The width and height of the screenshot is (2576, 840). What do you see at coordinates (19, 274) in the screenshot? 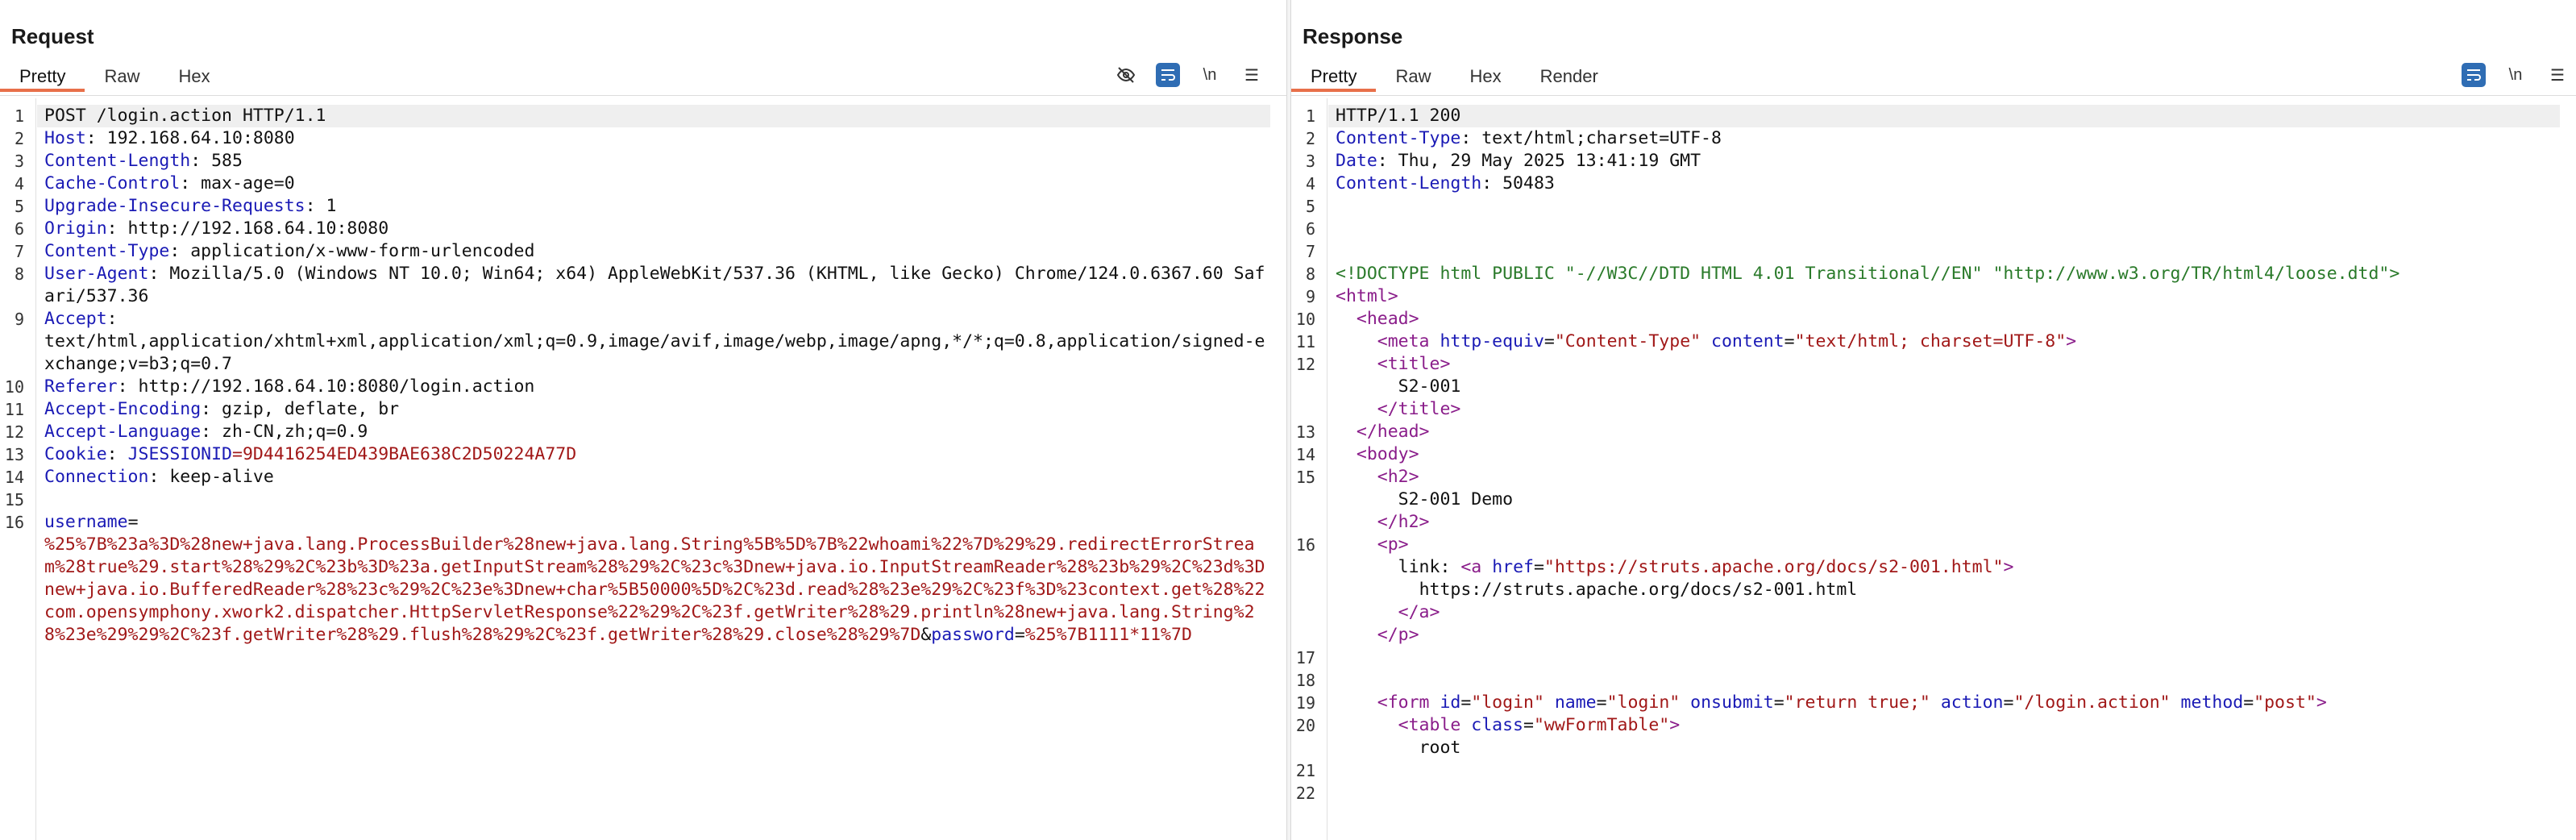
I see `line-number: 8` at bounding box center [19, 274].